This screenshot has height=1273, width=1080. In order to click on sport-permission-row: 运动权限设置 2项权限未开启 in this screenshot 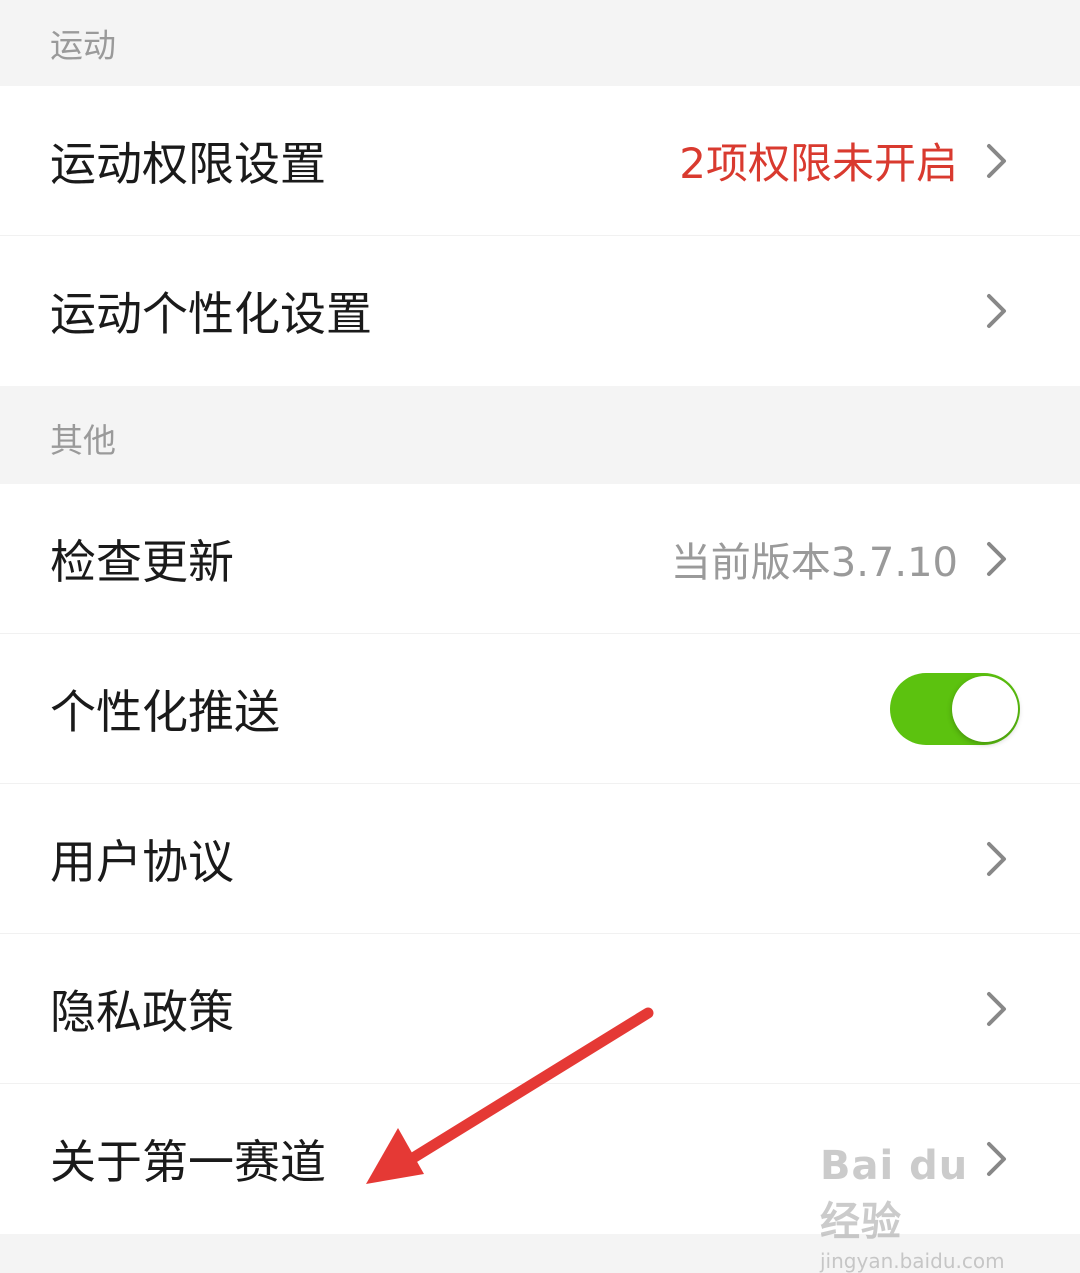, I will do `click(540, 161)`.